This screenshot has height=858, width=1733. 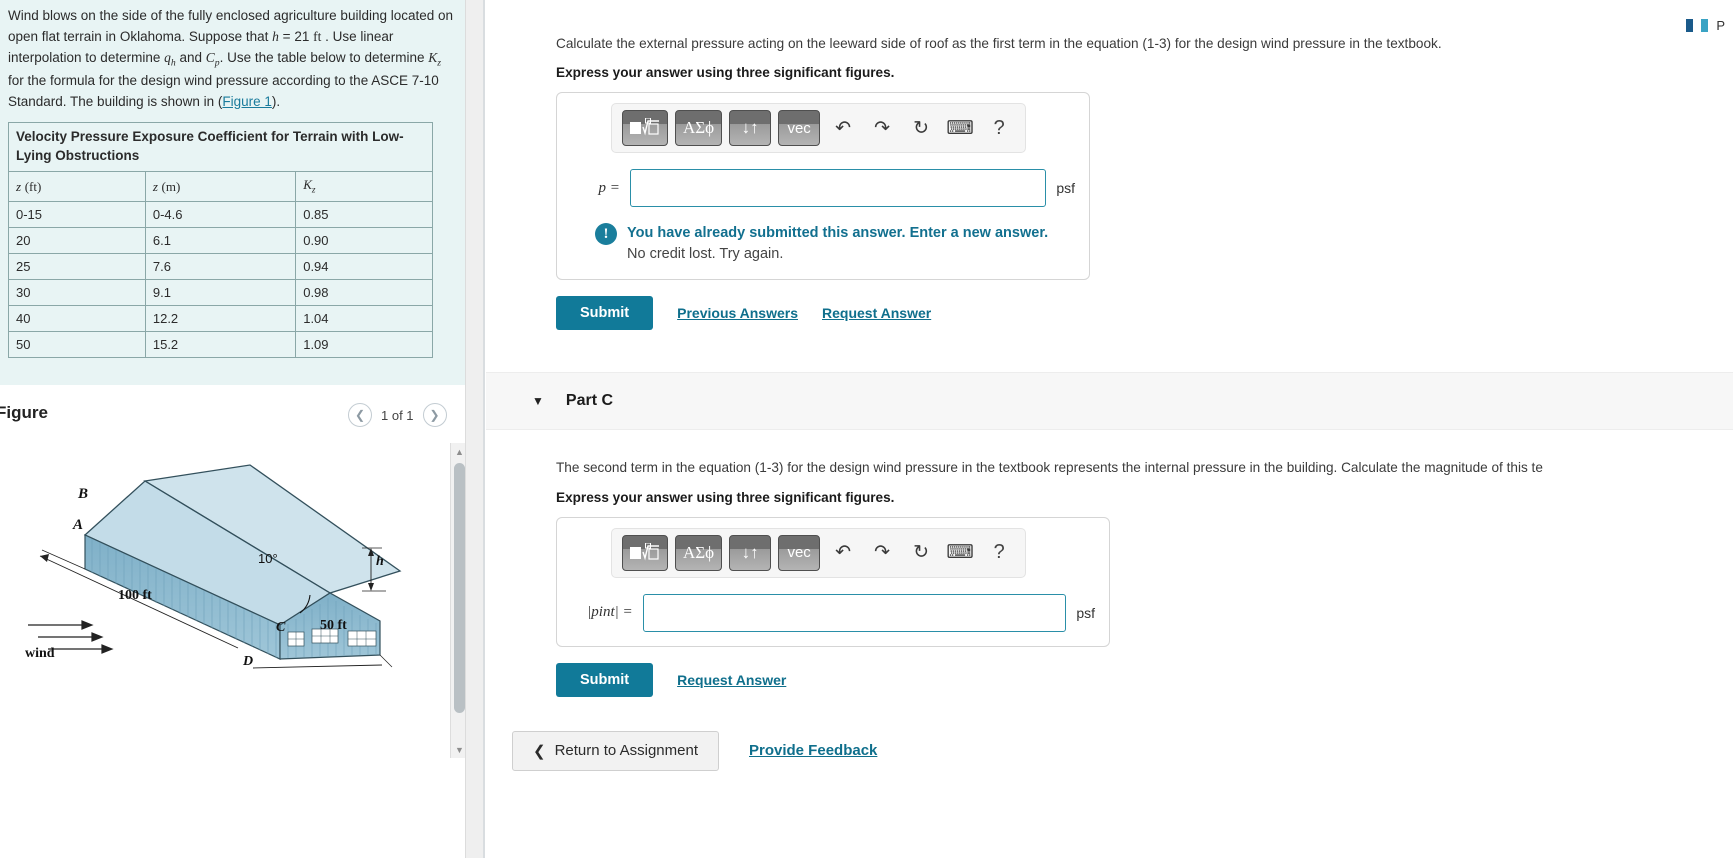 I want to click on variable-kz: Kz, so click(x=435, y=59).